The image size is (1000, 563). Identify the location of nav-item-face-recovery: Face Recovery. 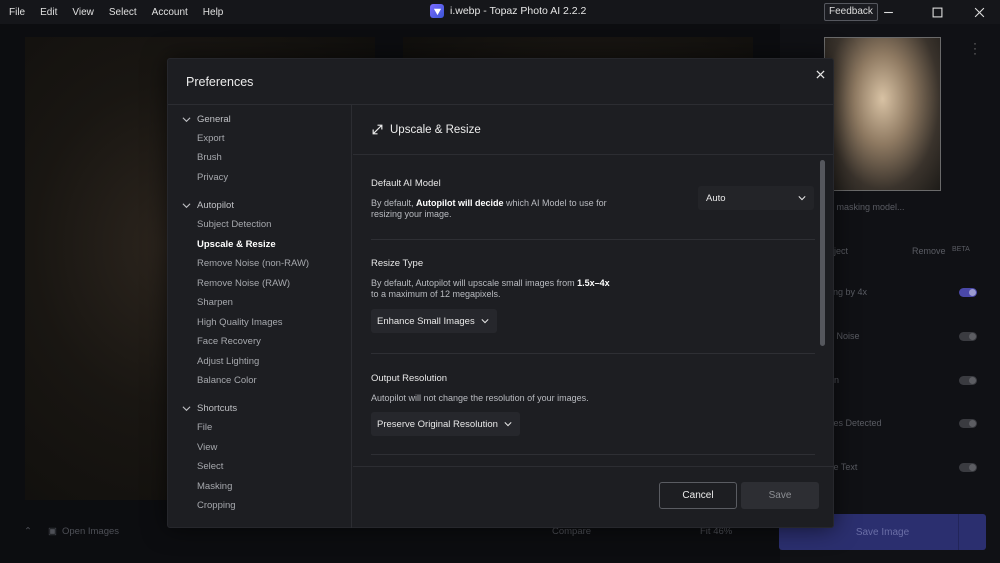
(229, 341).